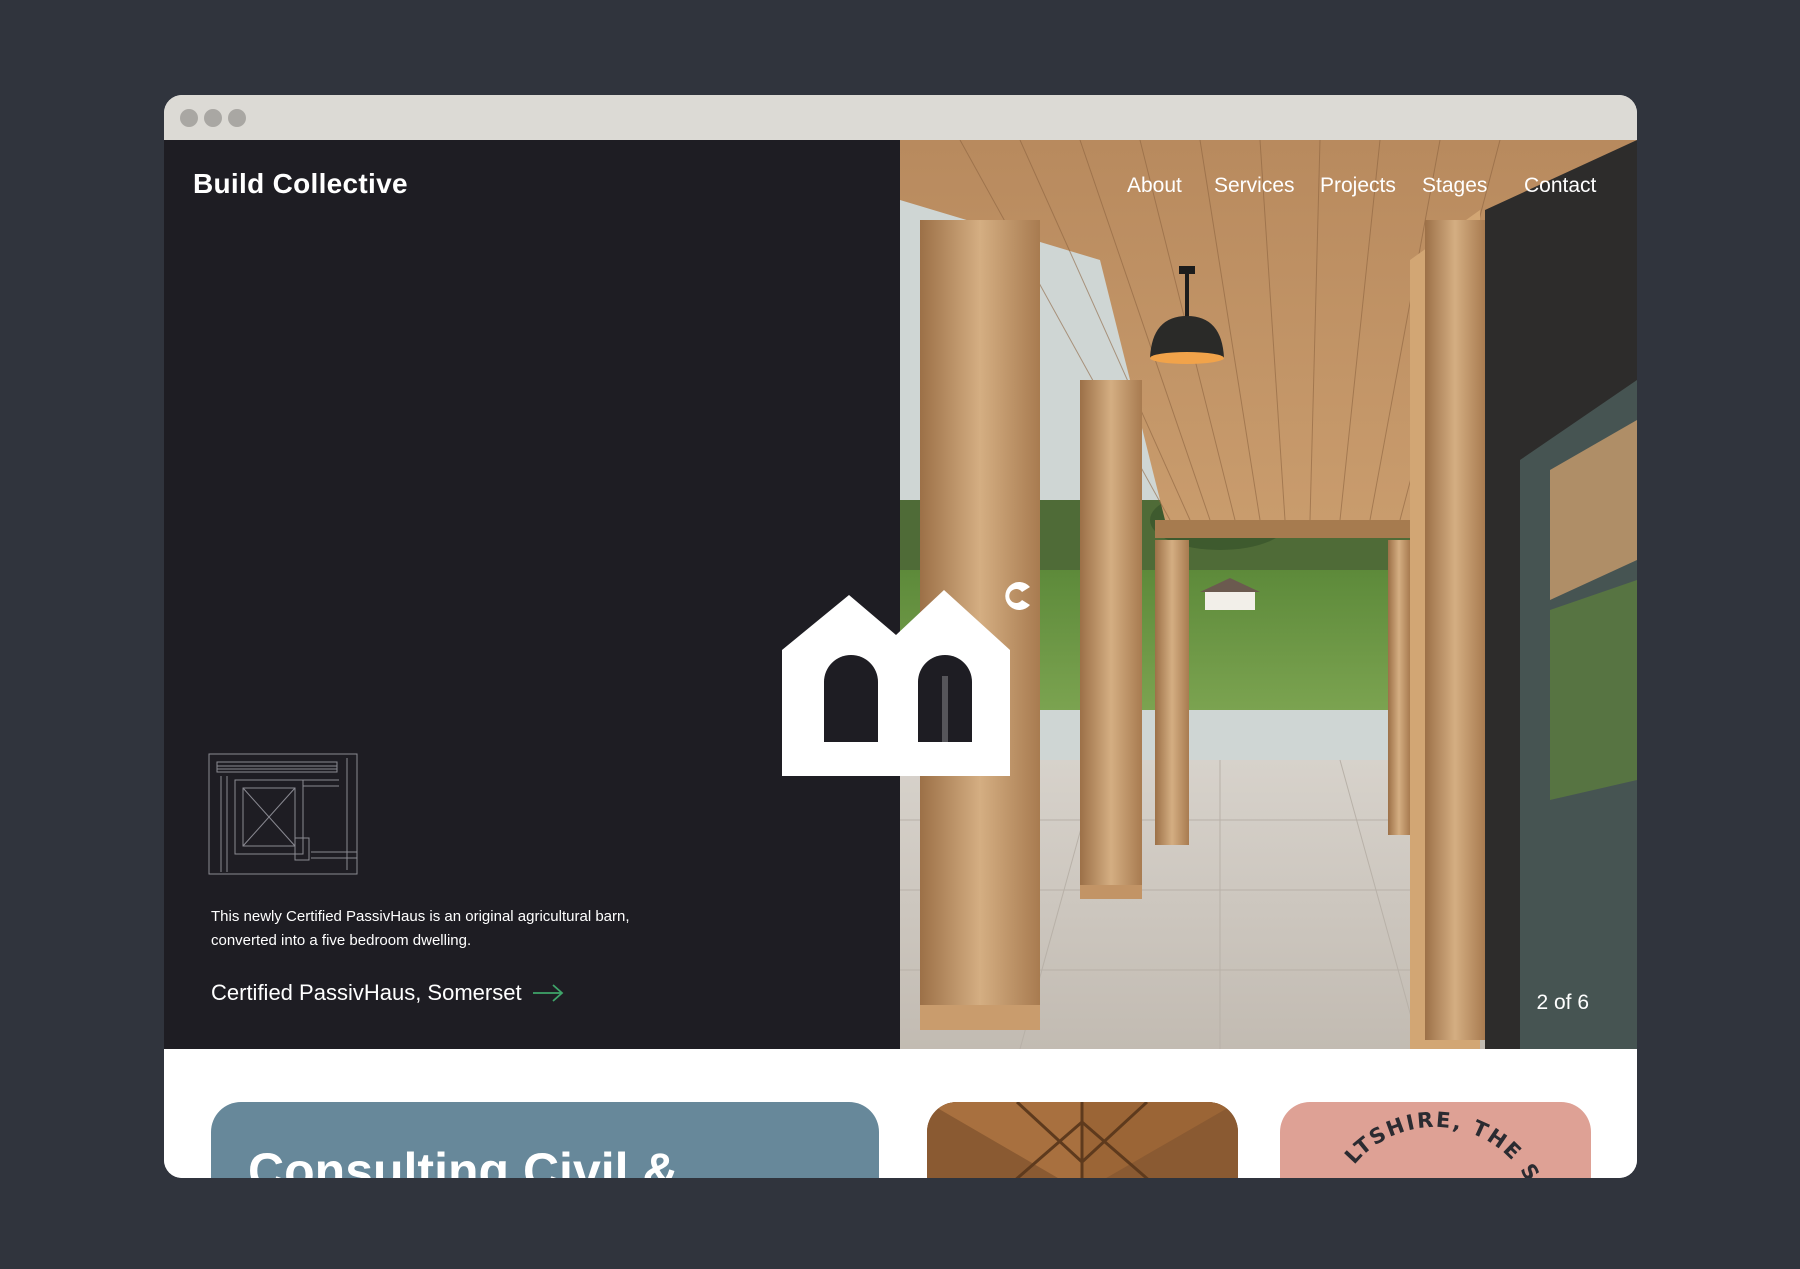 This screenshot has width=1800, height=1269. What do you see at coordinates (1560, 186) in the screenshot?
I see `nav-contact: Contact` at bounding box center [1560, 186].